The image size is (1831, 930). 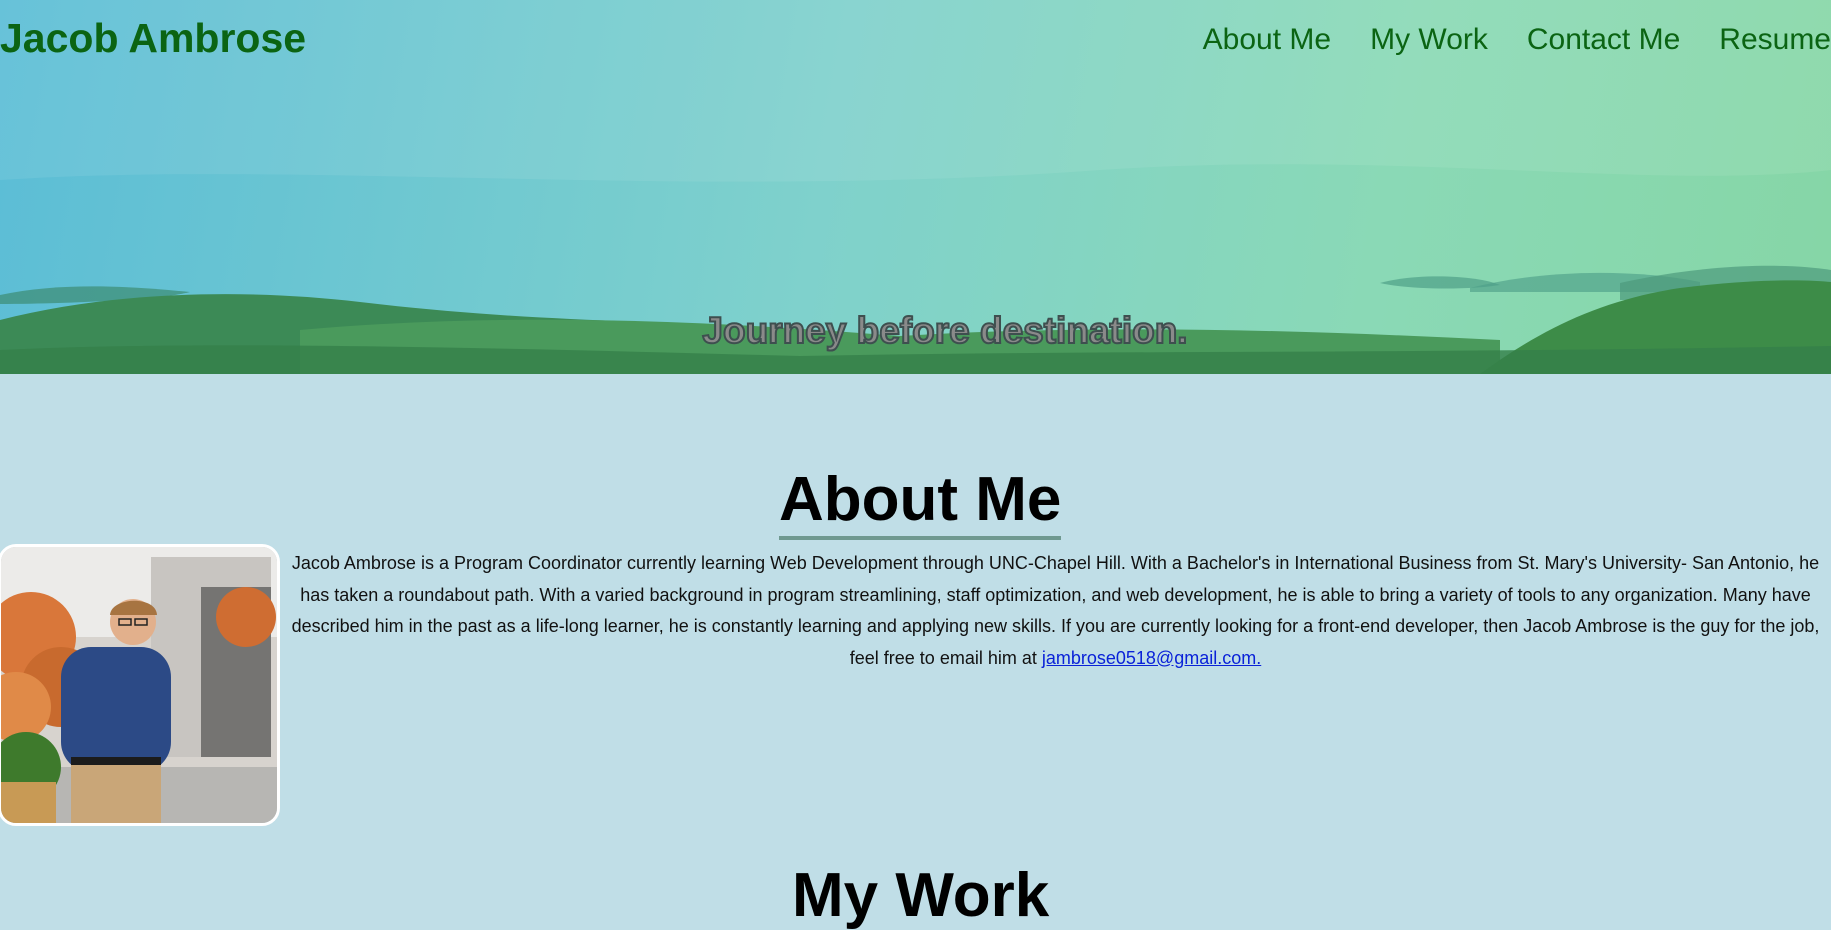 What do you see at coordinates (920, 503) in the screenshot?
I see `about-me-heading: About Me` at bounding box center [920, 503].